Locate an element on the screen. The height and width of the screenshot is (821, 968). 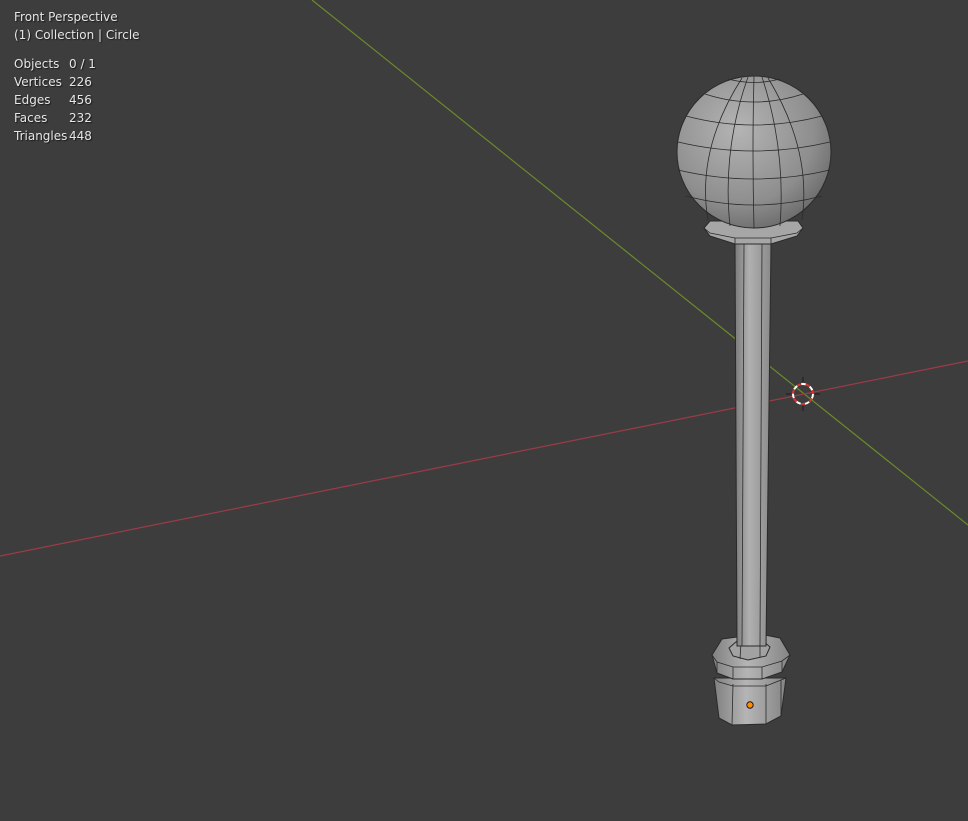
stat-label: Faces is located at coordinates (31, 118).